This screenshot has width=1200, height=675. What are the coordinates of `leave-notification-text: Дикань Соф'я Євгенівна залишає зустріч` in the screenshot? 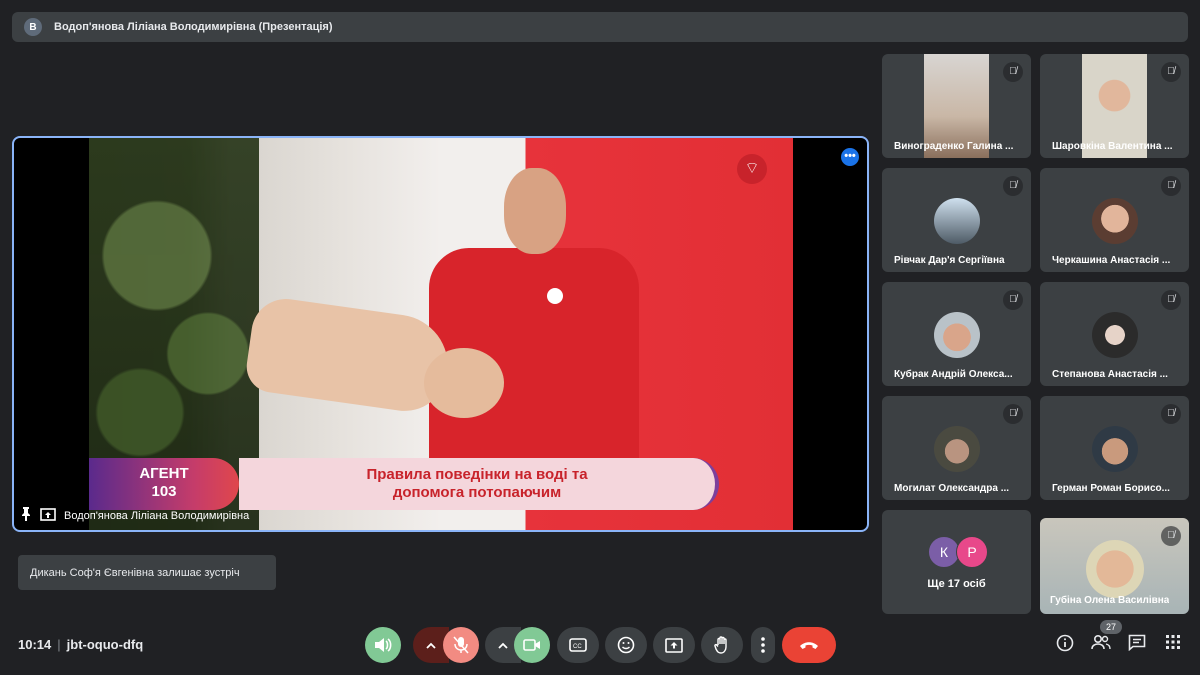 It's located at (135, 572).